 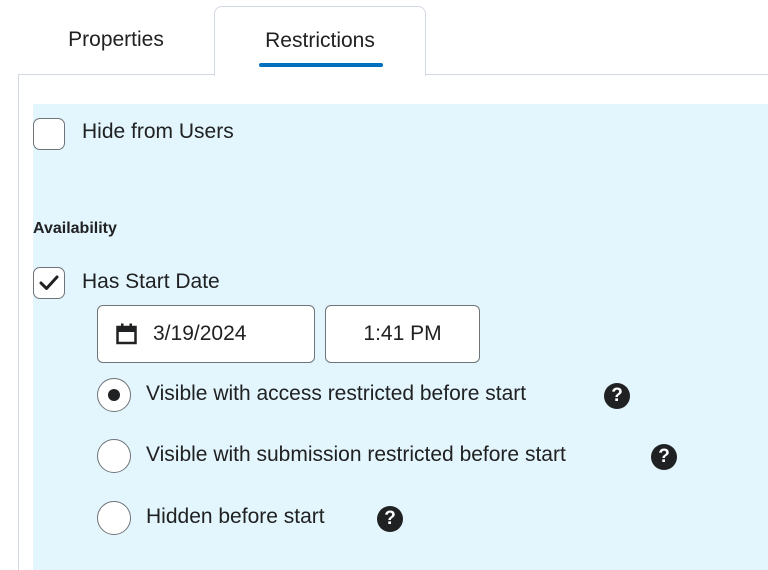 I want to click on tab-restrictions-label: Restrictions, so click(x=320, y=40).